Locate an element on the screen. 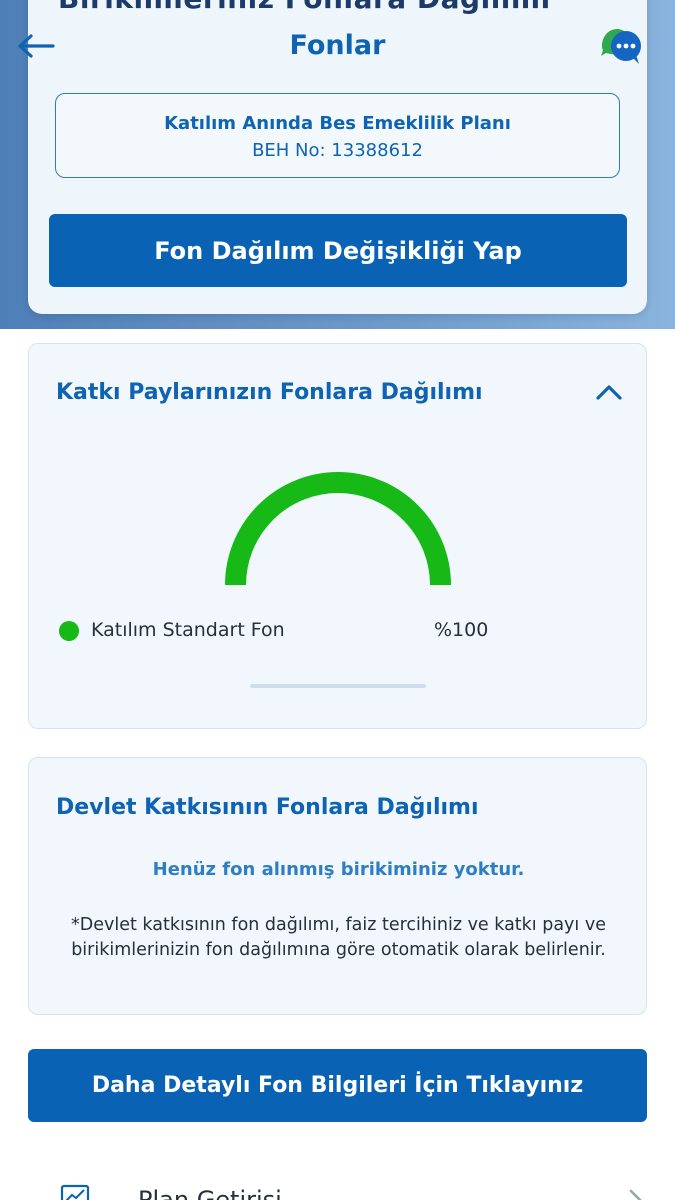 The image size is (675, 1200). fund-allocation-gauge is located at coordinates (338, 529).